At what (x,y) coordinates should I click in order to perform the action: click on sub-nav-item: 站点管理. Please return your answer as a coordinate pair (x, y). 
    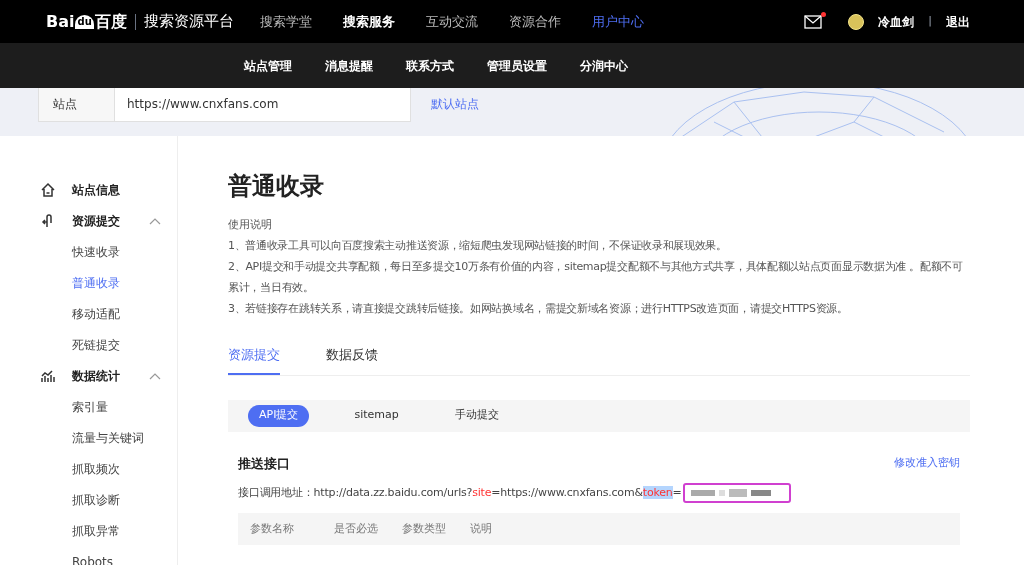
    Looking at the image, I should click on (268, 65).